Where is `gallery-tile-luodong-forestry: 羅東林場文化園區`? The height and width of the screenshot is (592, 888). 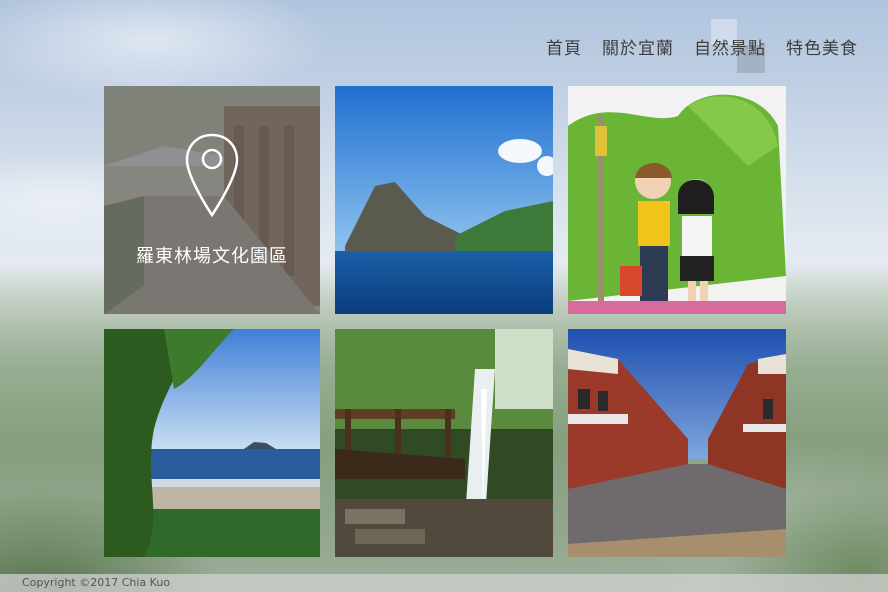
gallery-tile-luodong-forestry: 羅東林場文化園區 is located at coordinates (212, 200).